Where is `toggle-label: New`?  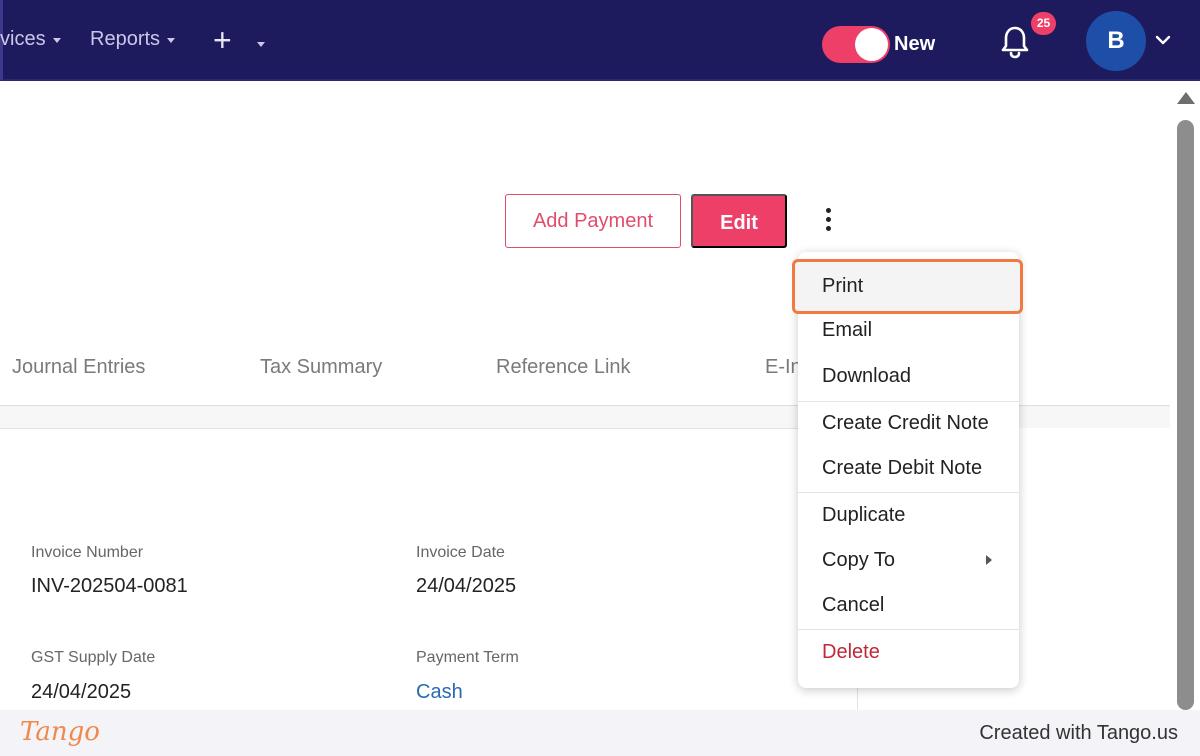
toggle-label: New is located at coordinates (915, 44).